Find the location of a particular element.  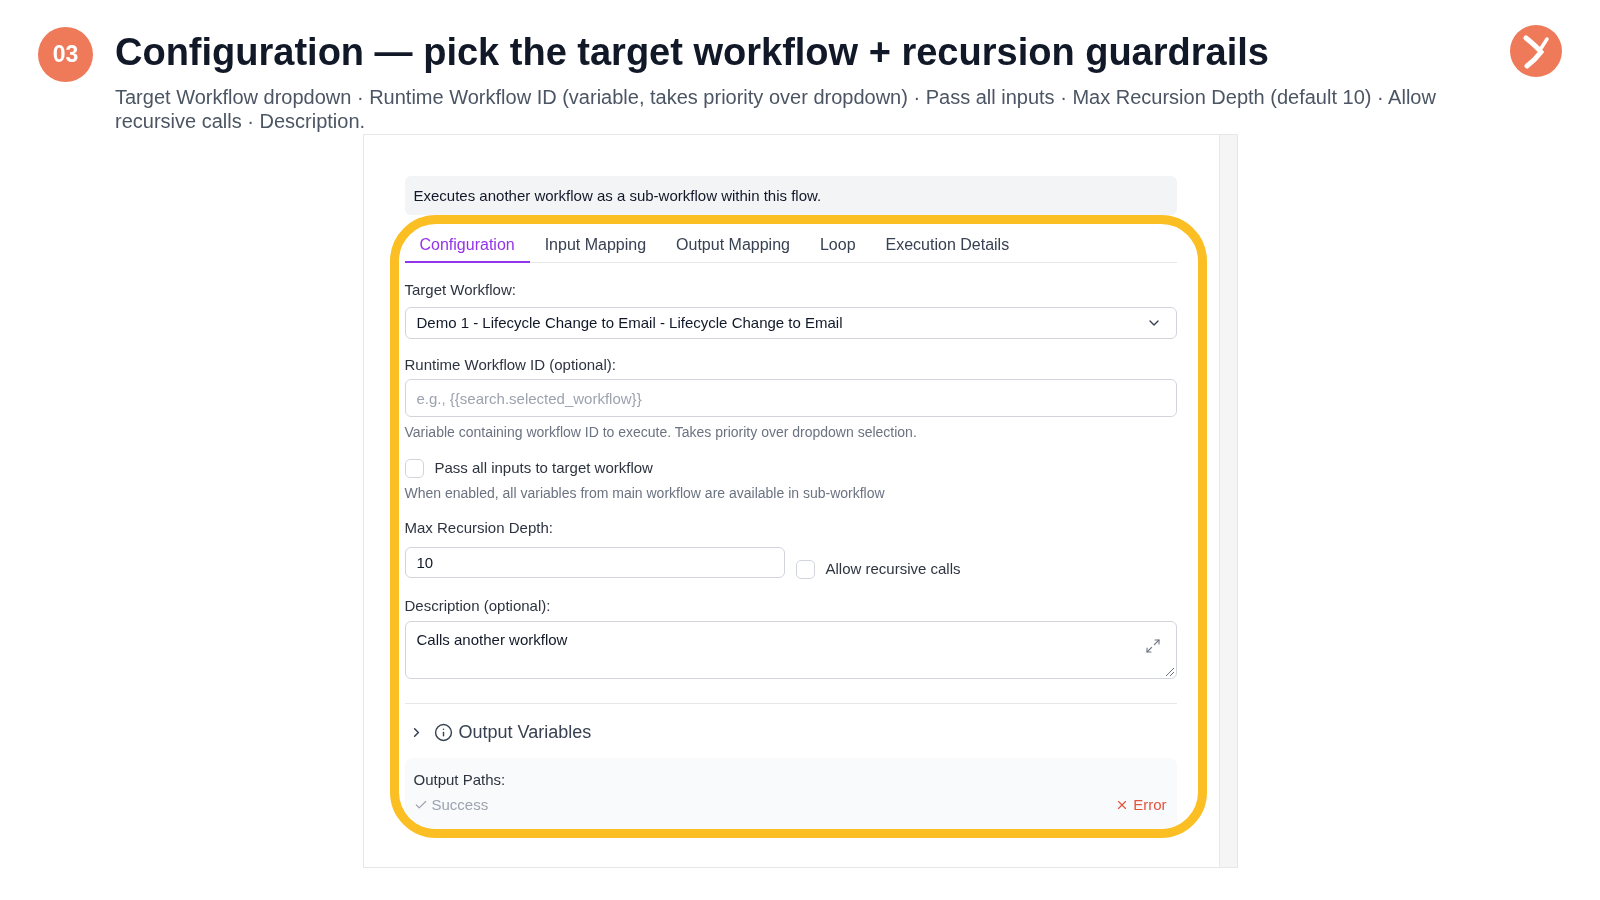

node-description: Executes another workflow as a sub-workflow within this flow. is located at coordinates (790, 195).